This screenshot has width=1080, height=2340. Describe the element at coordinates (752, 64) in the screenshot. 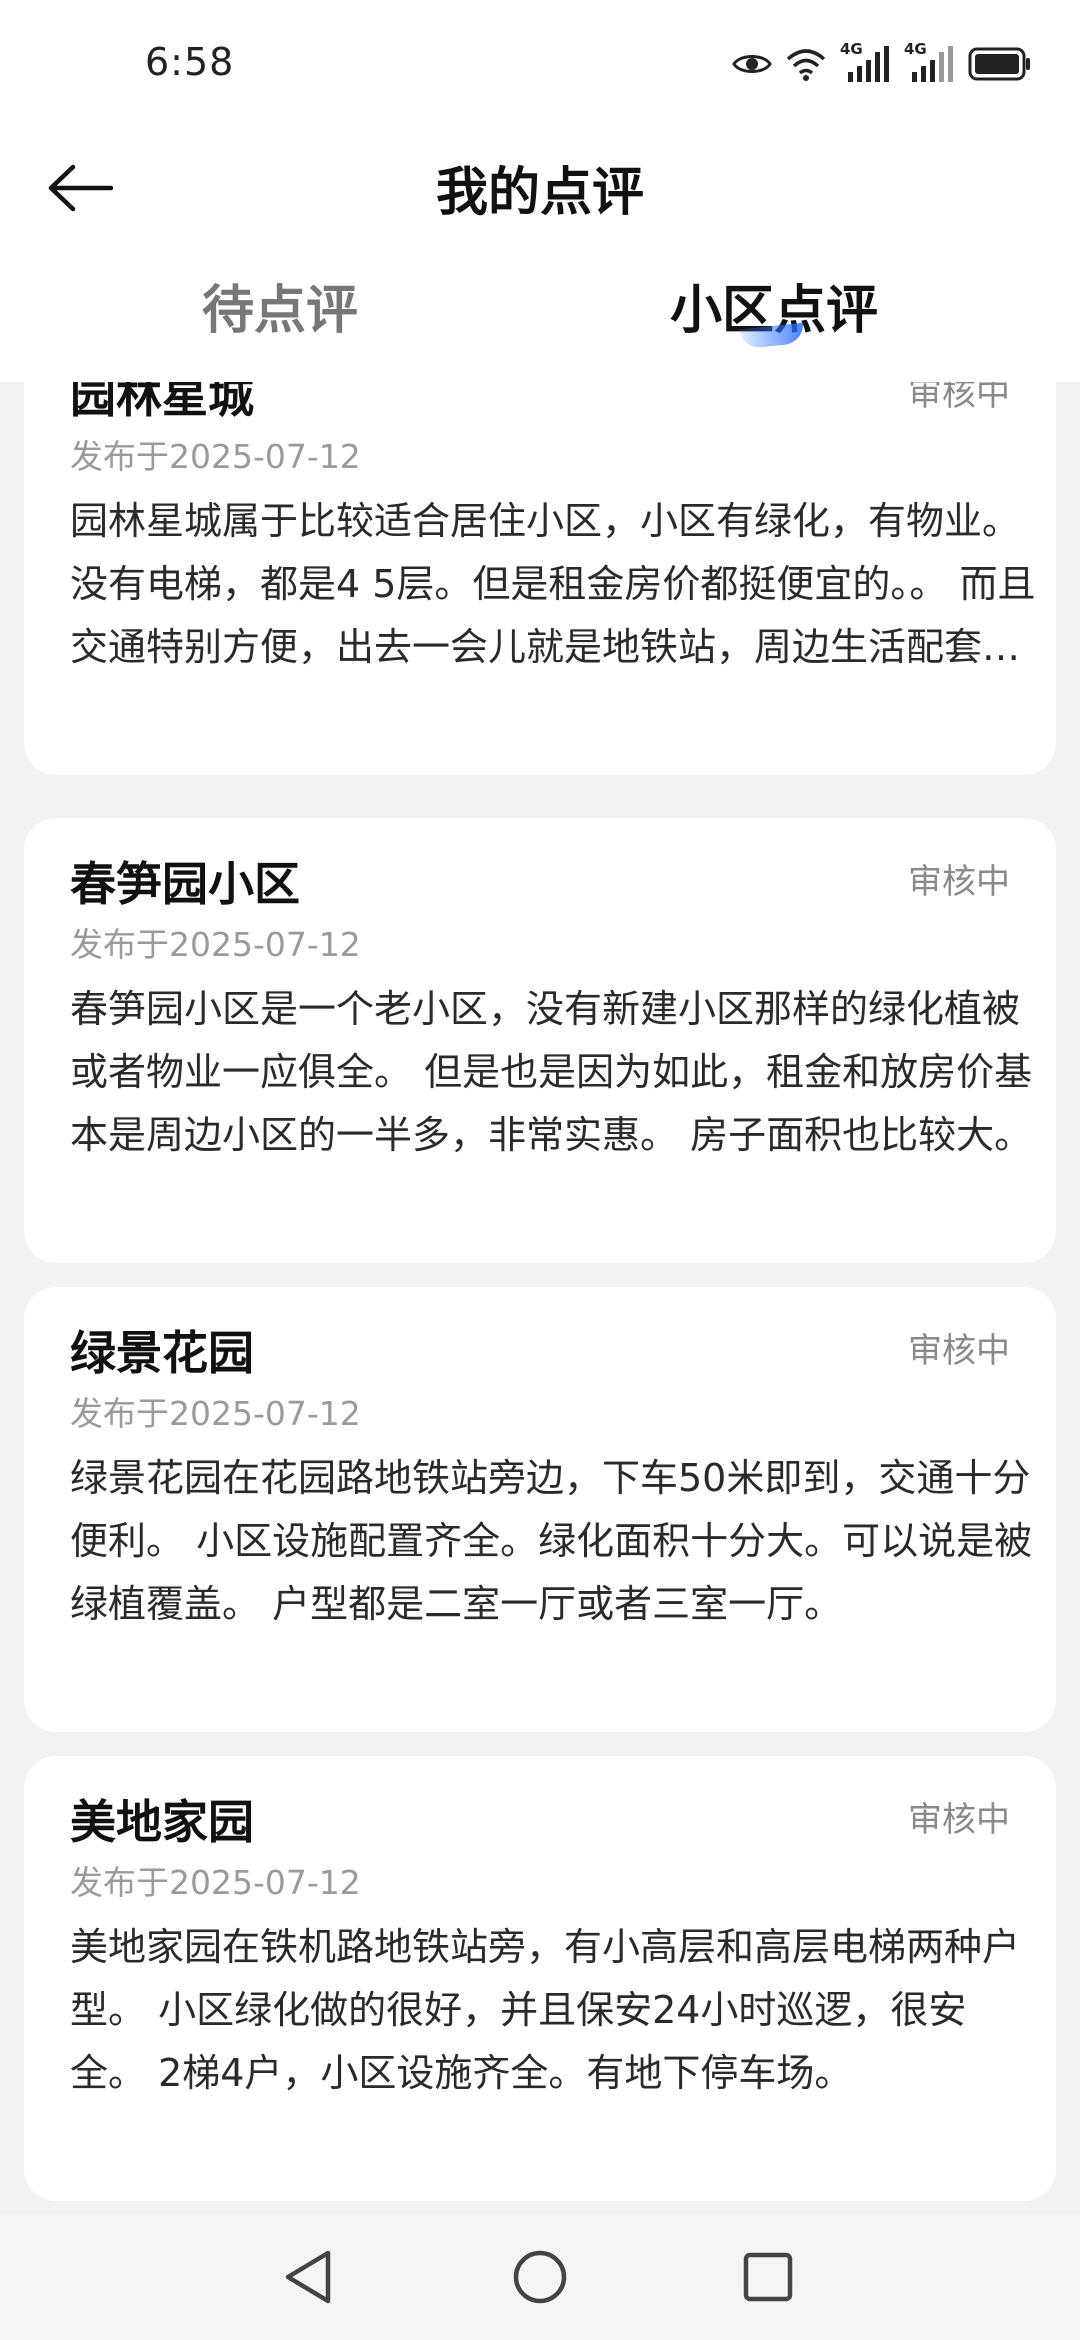

I see `eye-icon` at that location.